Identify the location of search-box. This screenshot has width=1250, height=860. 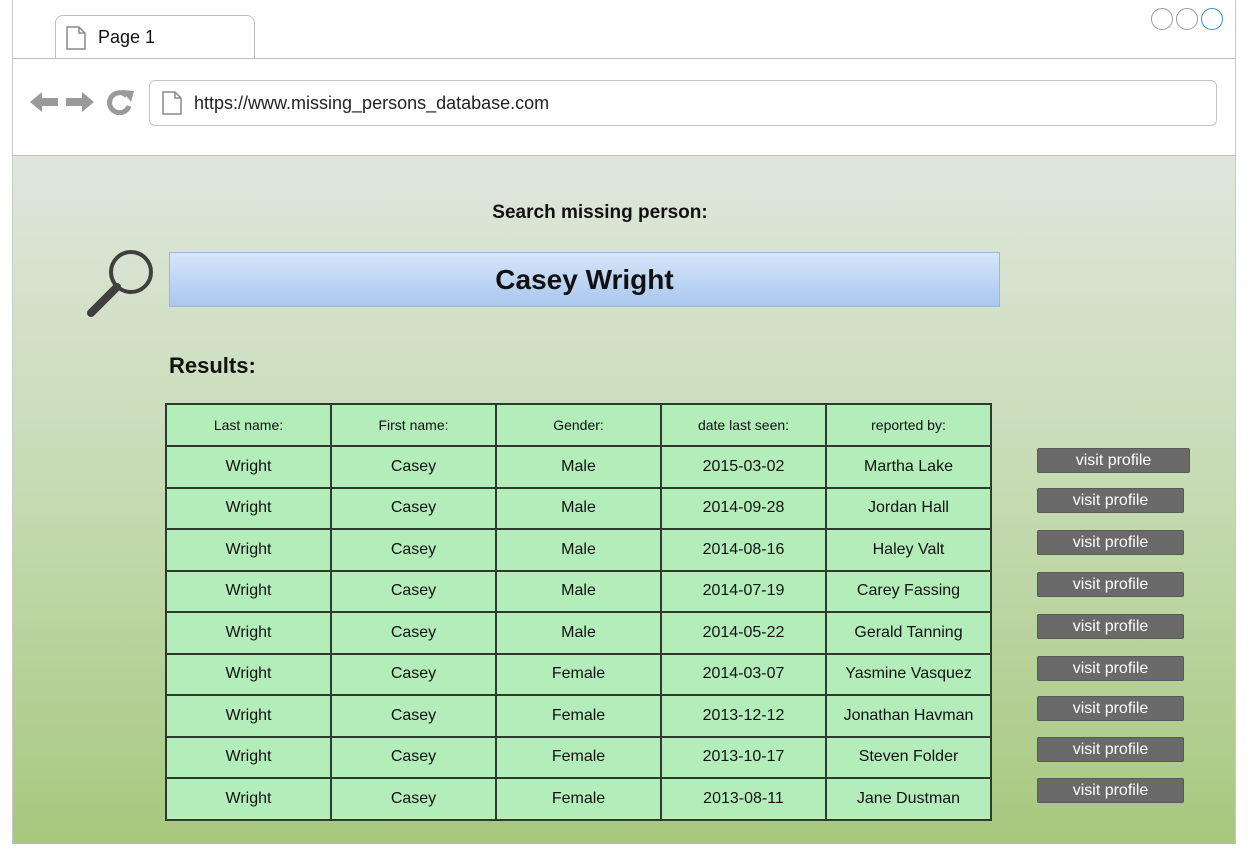
(584, 279).